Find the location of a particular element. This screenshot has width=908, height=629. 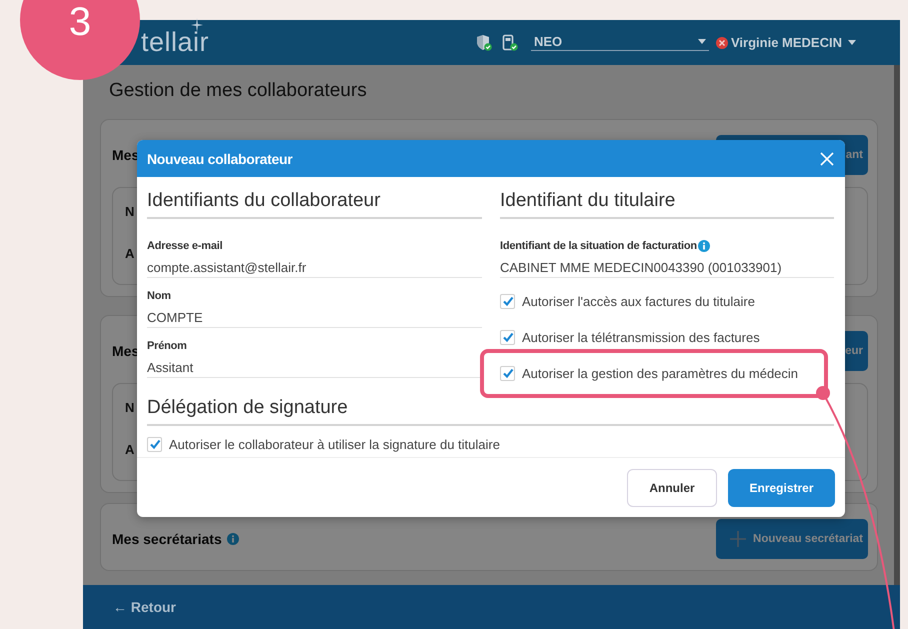

field-label: Adresse e-mail is located at coordinates (185, 246).